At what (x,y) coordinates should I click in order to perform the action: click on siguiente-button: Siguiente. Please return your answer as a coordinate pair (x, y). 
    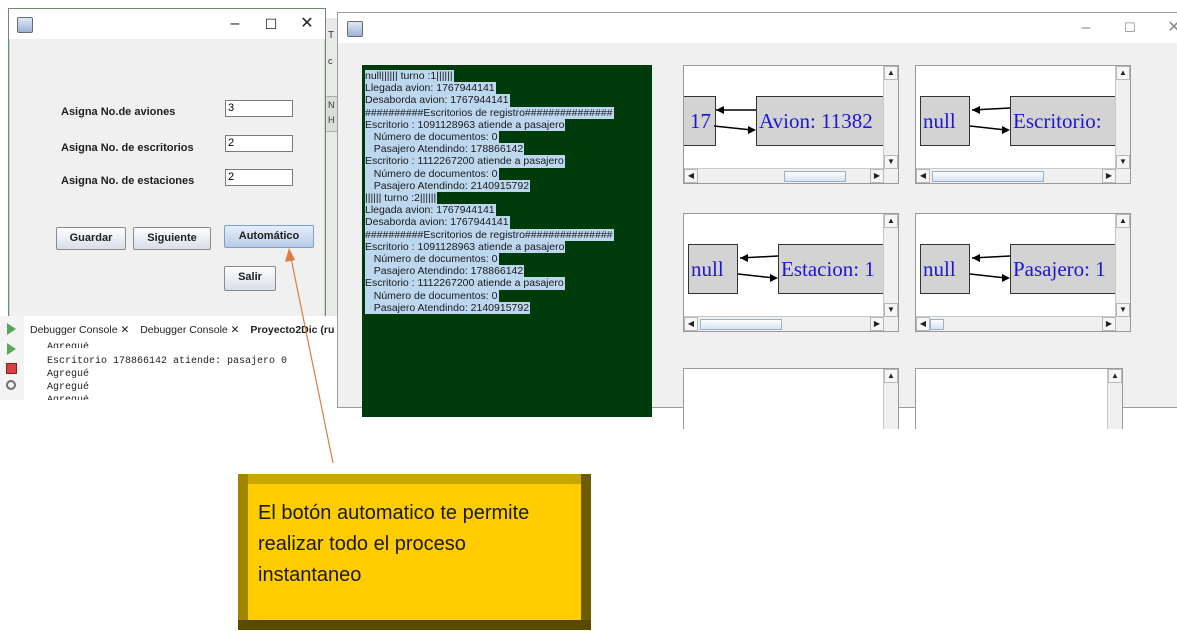
    Looking at the image, I should click on (172, 238).